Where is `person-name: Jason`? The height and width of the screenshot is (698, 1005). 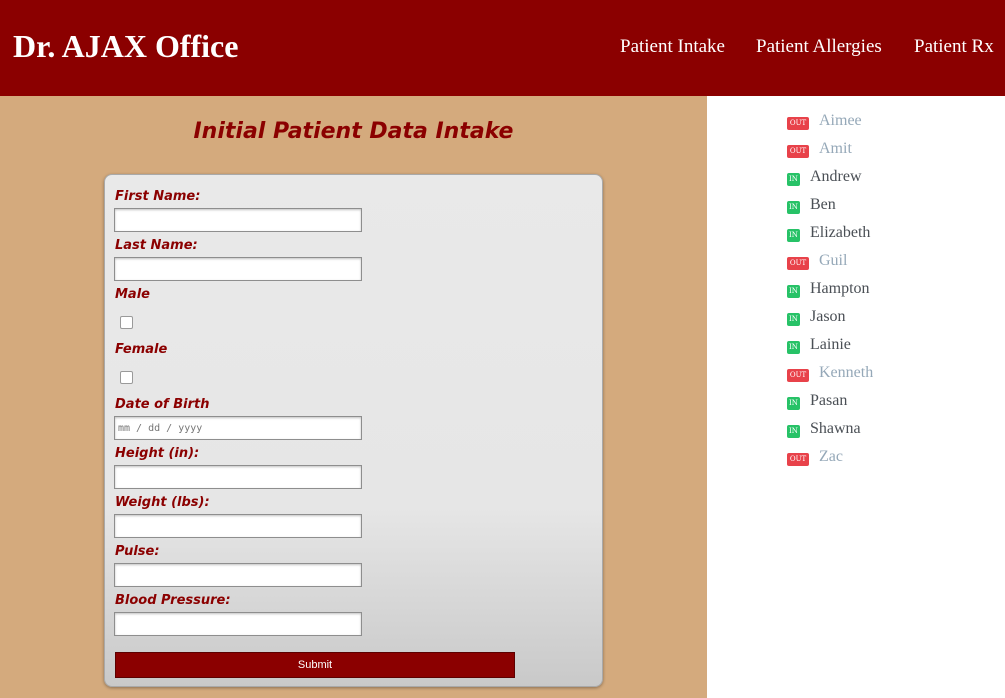
person-name: Jason is located at coordinates (828, 316).